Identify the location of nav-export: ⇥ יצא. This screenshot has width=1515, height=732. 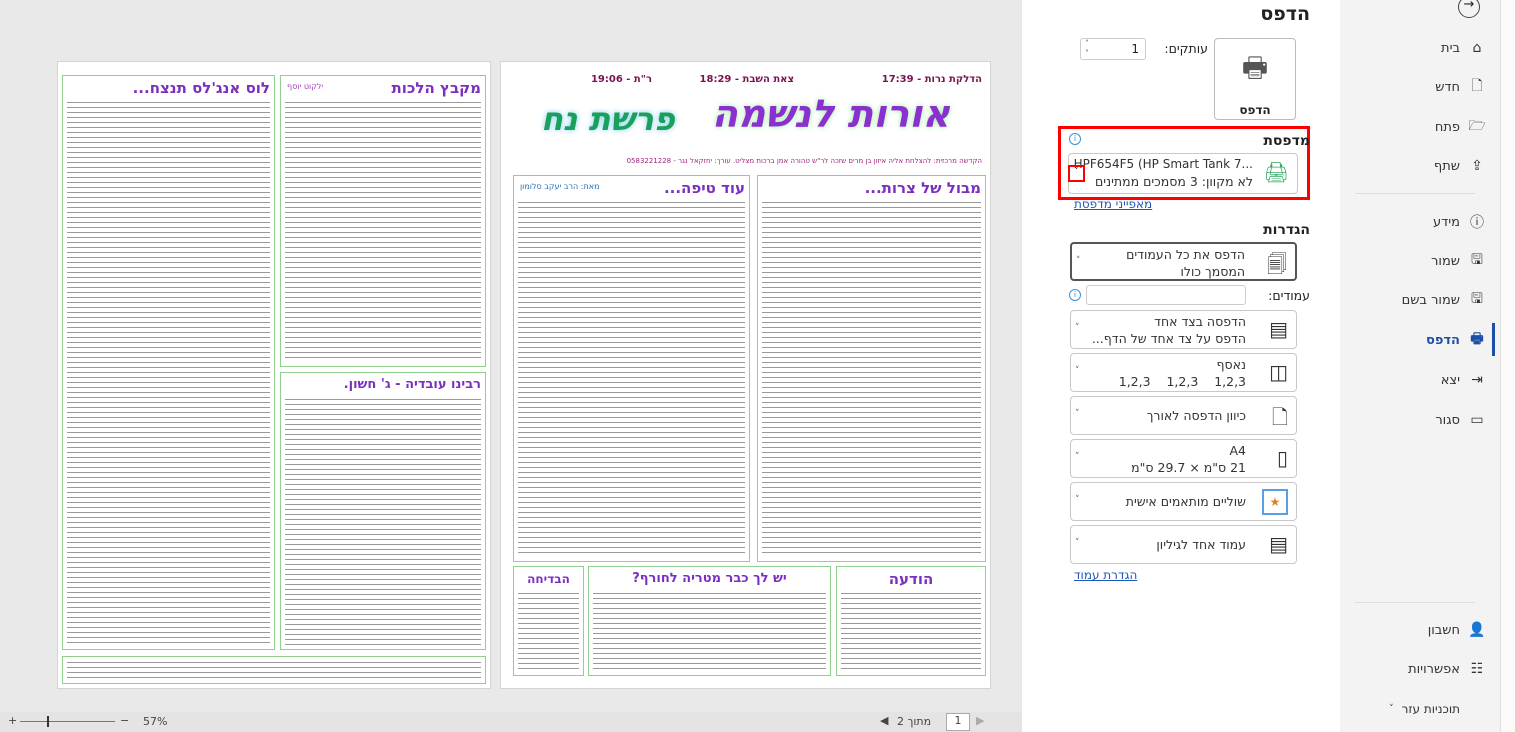
(1463, 380).